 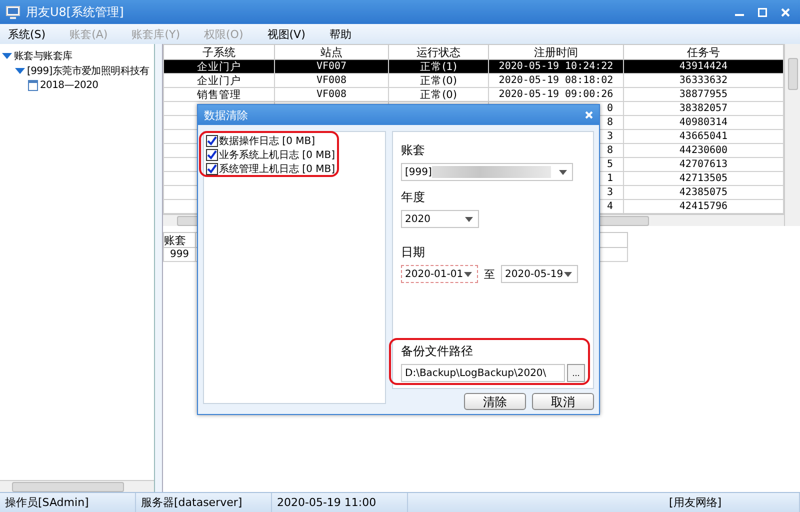 What do you see at coordinates (703, 178) in the screenshot?
I see `table-cell: 42713505` at bounding box center [703, 178].